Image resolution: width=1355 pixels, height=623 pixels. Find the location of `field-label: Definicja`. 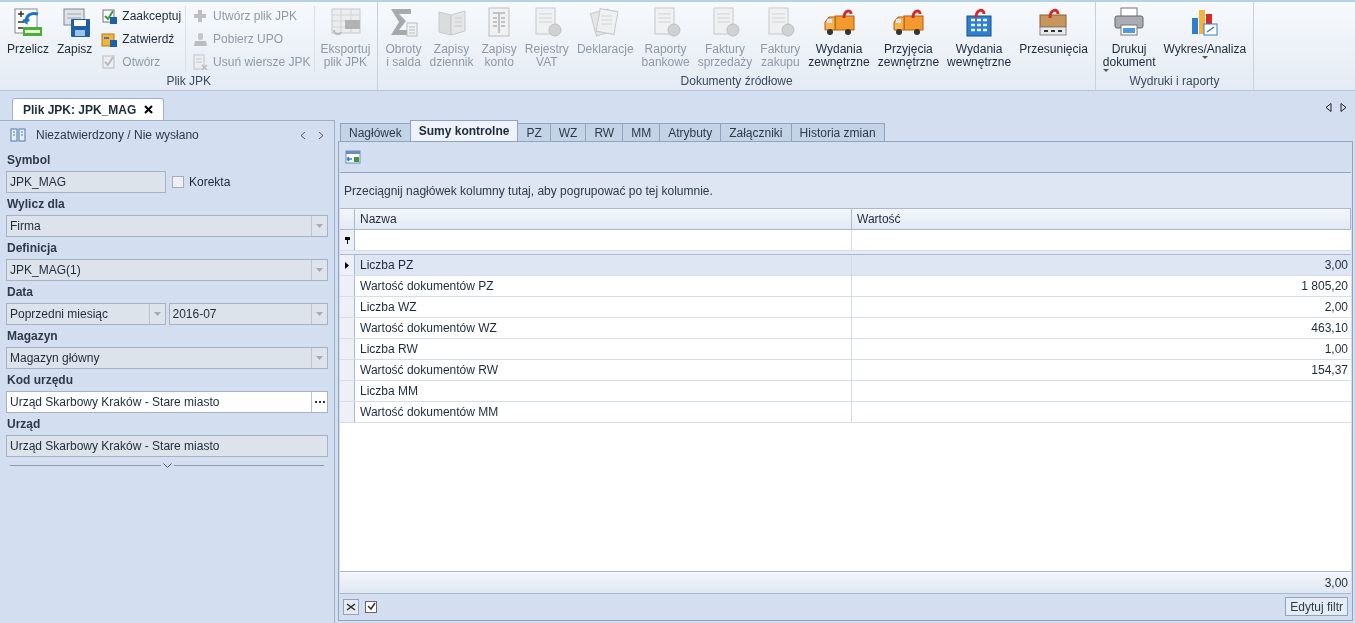

field-label: Definicja is located at coordinates (32, 248).